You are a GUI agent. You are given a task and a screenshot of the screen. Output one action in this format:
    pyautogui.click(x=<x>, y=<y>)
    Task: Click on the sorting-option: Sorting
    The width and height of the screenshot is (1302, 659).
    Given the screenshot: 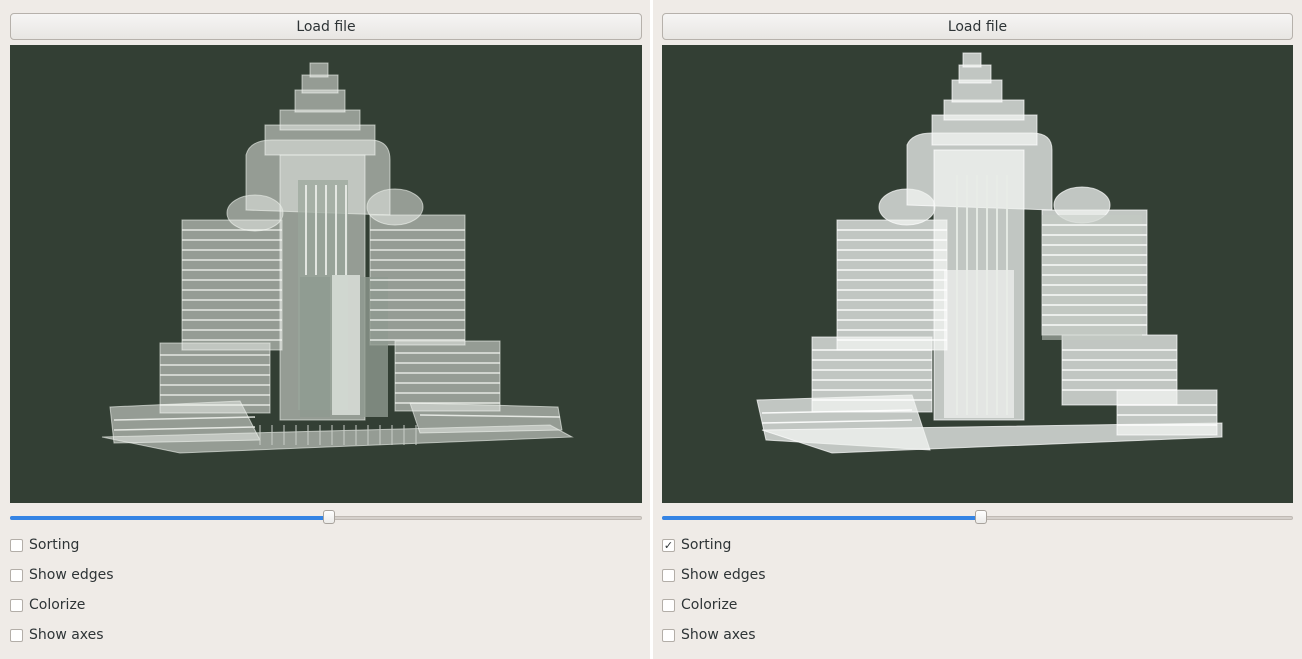 What is the action you would take?
    pyautogui.click(x=44, y=545)
    